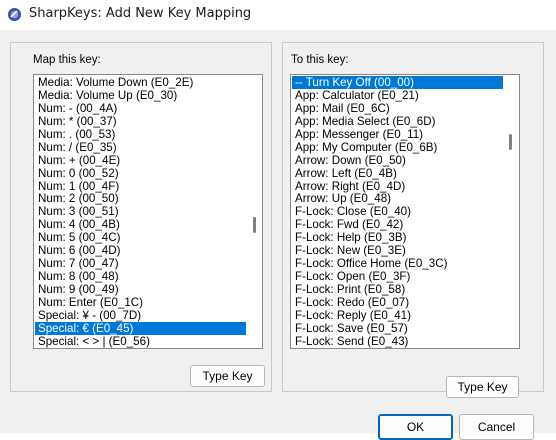 The height and width of the screenshot is (440, 556). I want to click on to-this-key-scrollbar-thumb, so click(510, 142).